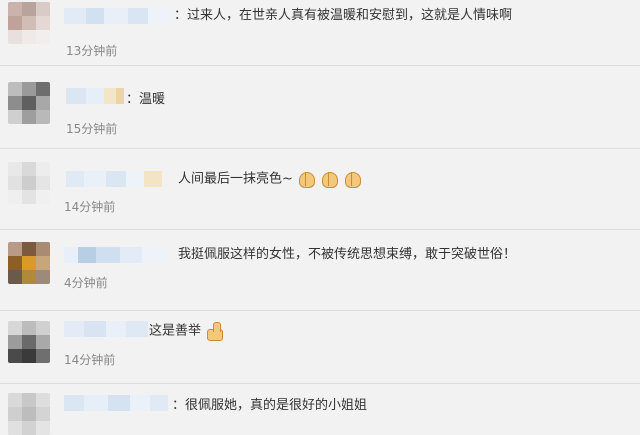 The image size is (640, 435). I want to click on timestamp: 15分钟前, so click(92, 129).